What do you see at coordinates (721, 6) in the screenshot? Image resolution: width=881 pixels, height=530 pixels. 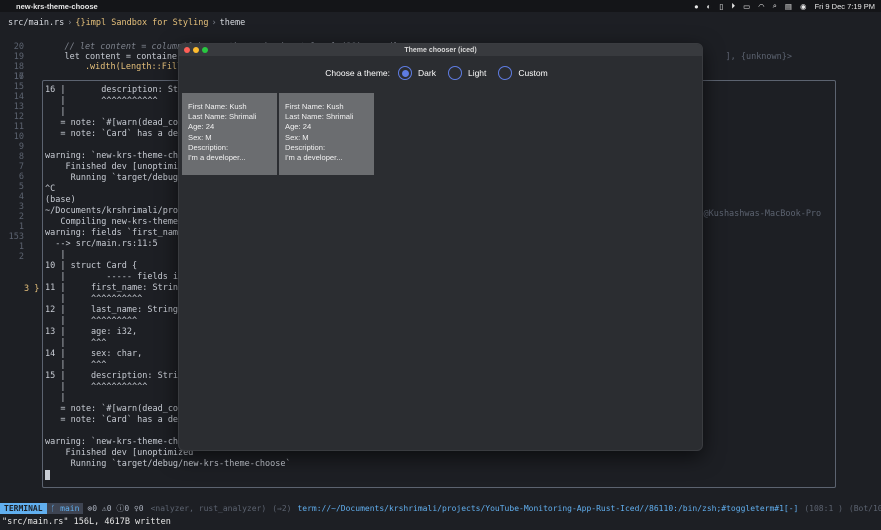 I see `battery-status-icon: ▯` at bounding box center [721, 6].